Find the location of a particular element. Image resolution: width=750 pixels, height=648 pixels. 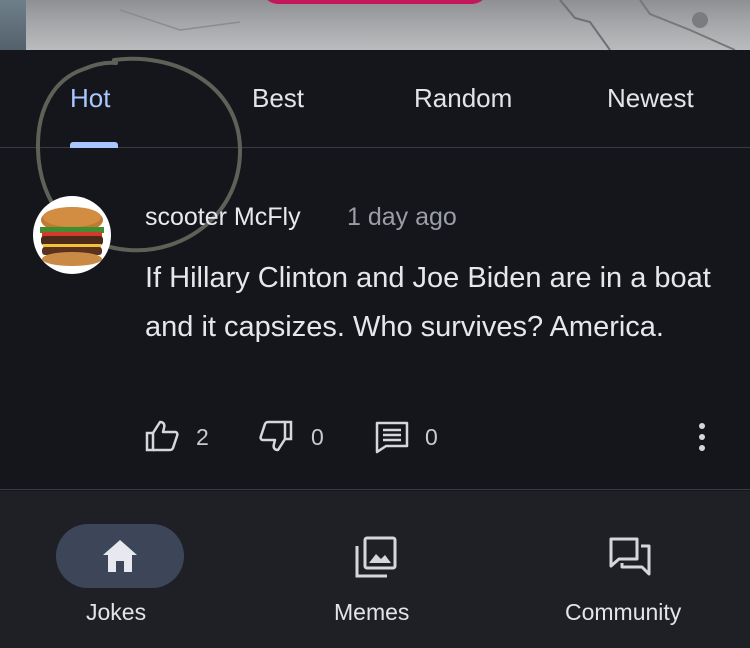

nav-label-community: Community is located at coordinates (623, 612).